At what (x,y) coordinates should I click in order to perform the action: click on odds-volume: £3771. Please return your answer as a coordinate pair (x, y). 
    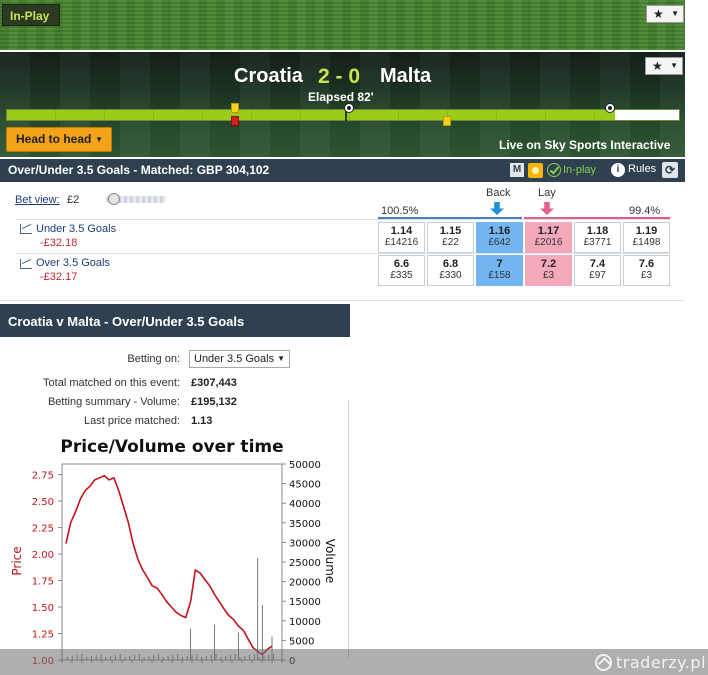
    Looking at the image, I should click on (597, 242).